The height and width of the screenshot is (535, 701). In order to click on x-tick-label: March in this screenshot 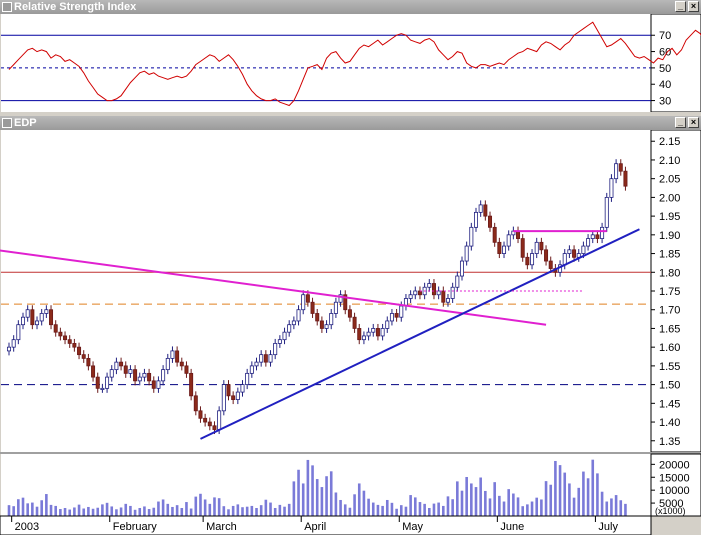, I will do `click(221, 527)`.